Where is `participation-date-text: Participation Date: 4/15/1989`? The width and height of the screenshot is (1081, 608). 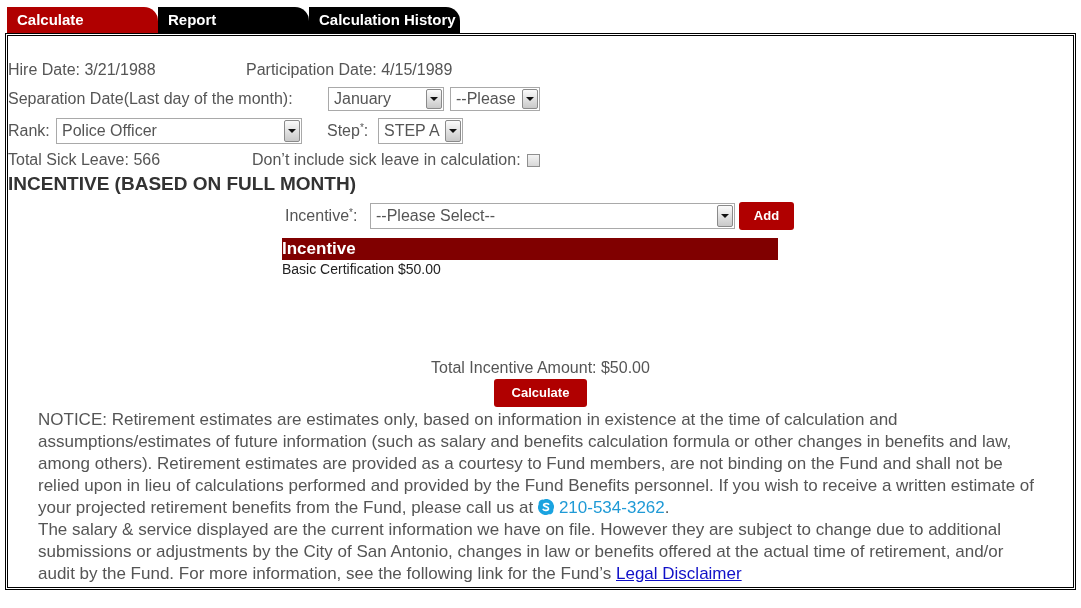
participation-date-text: Participation Date: 4/15/1989 is located at coordinates (349, 70).